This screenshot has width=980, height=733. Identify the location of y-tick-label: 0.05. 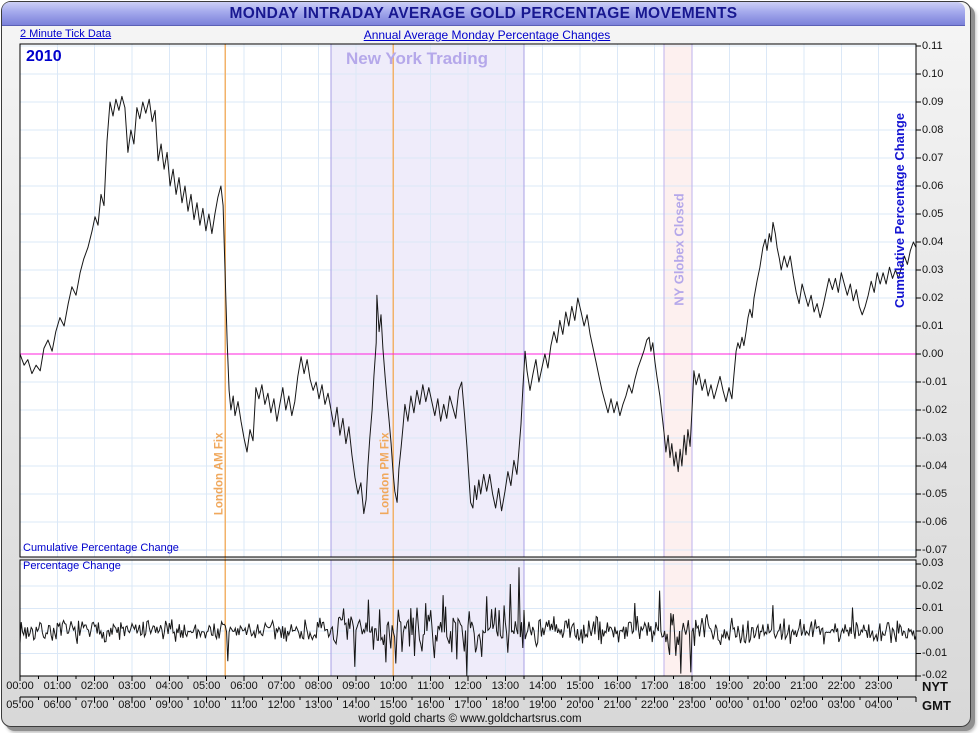
(933, 213).